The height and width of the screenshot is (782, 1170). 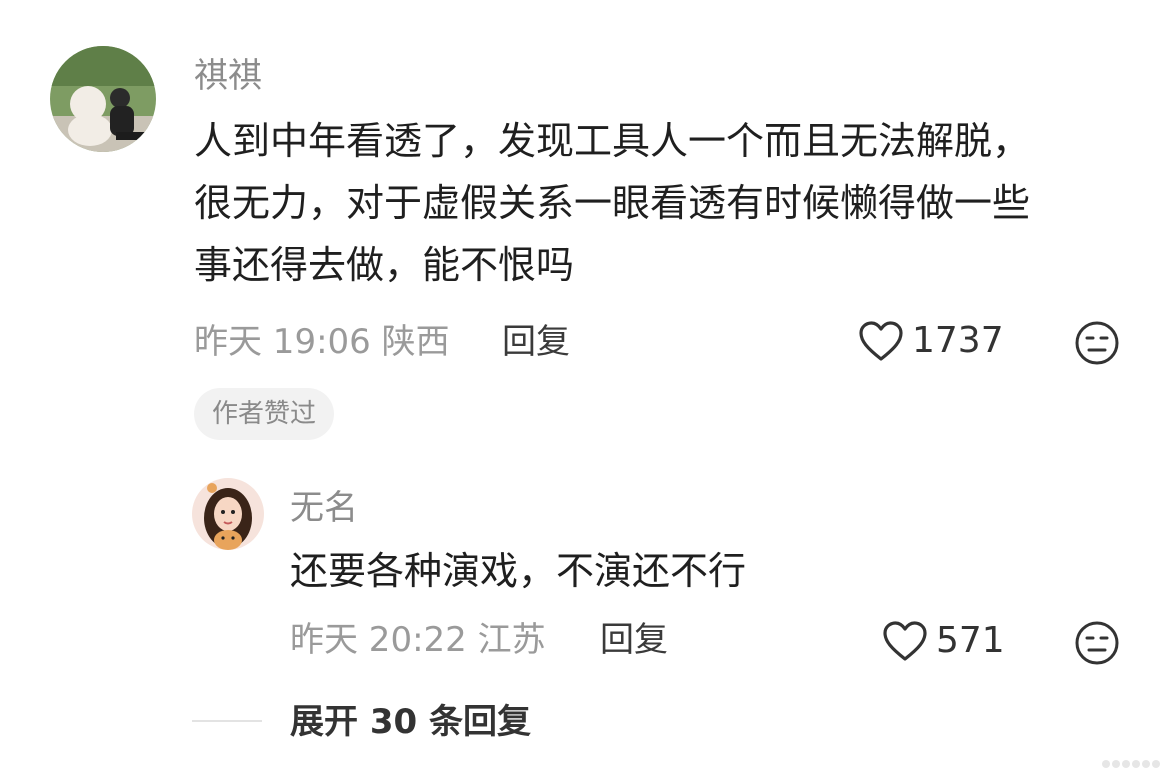 What do you see at coordinates (384, 265) in the screenshot?
I see `comment-text-line-3: 事还得去做，能不恨吗` at bounding box center [384, 265].